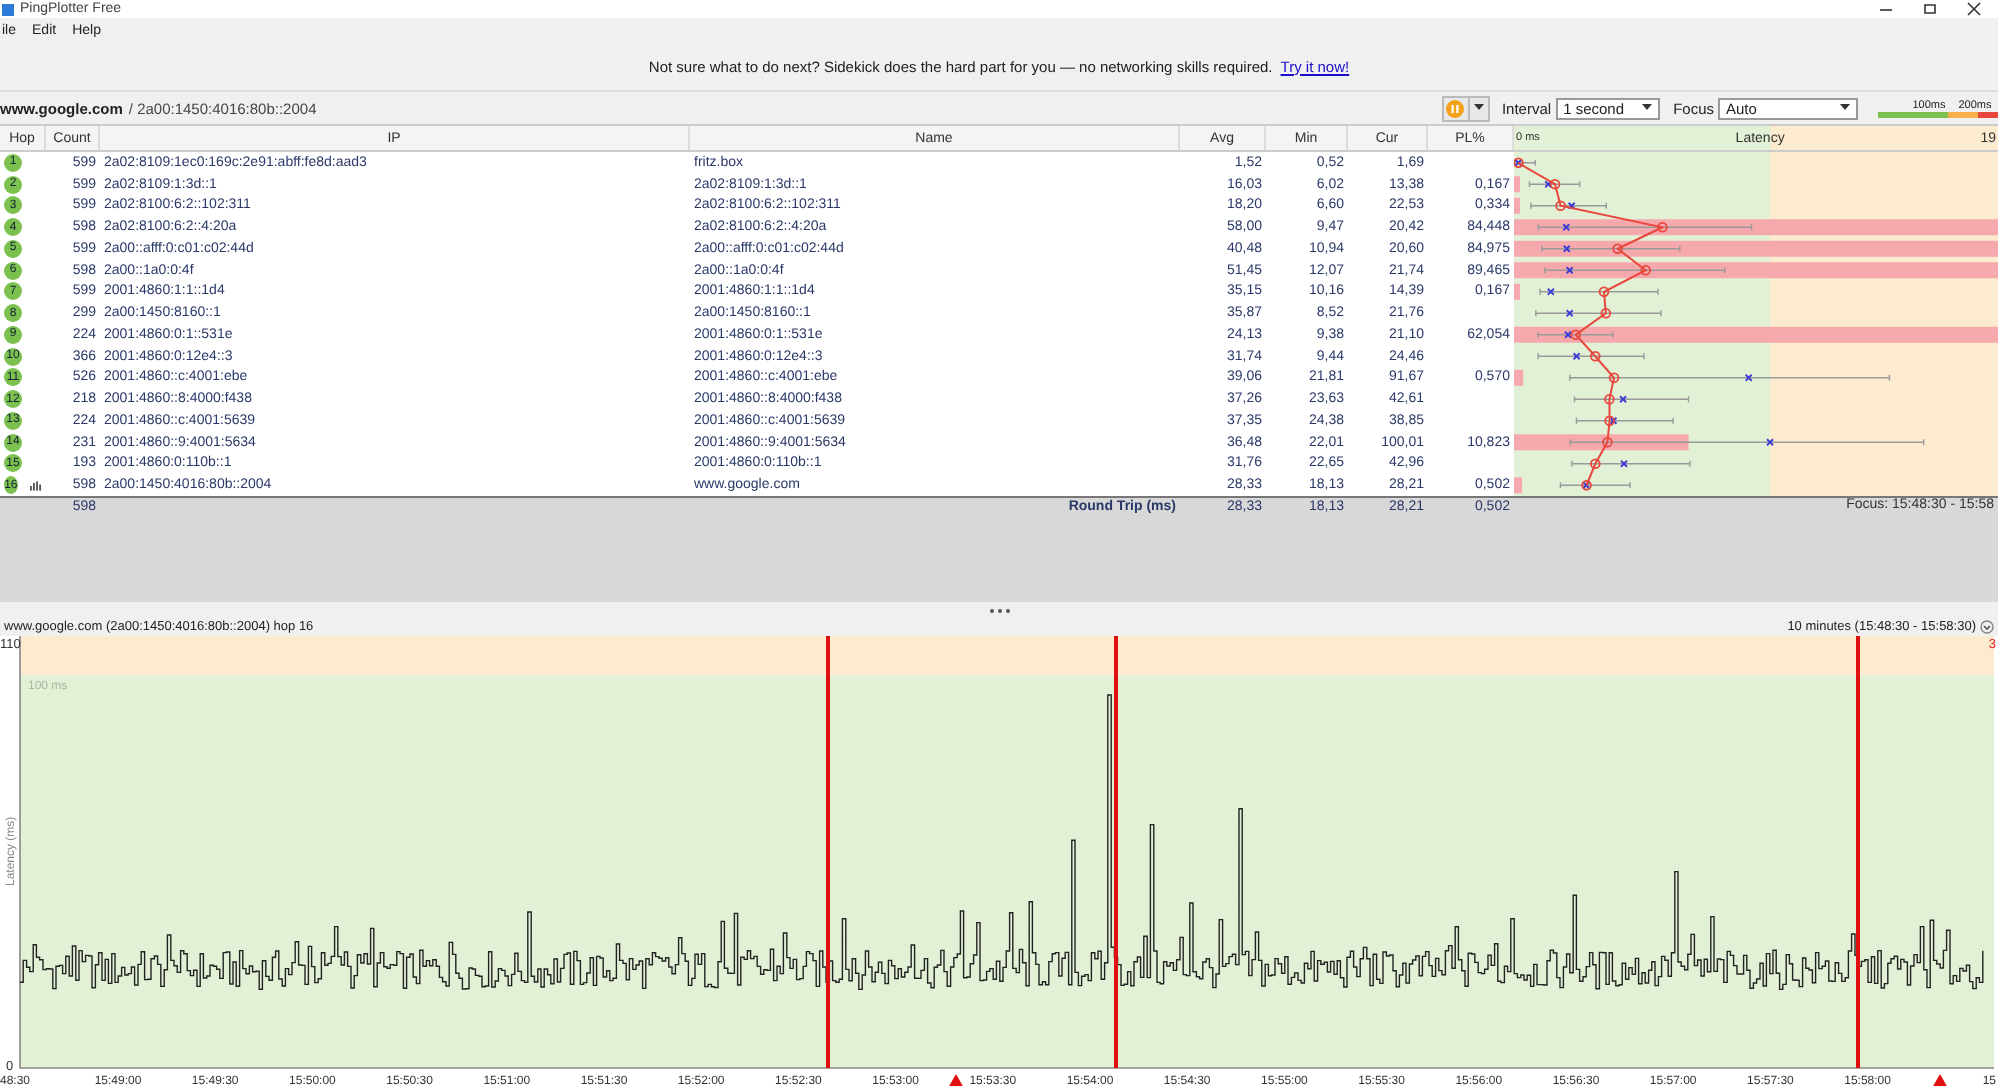 The image size is (1998, 1086). What do you see at coordinates (1930, 9) in the screenshot?
I see `maximize-icon` at bounding box center [1930, 9].